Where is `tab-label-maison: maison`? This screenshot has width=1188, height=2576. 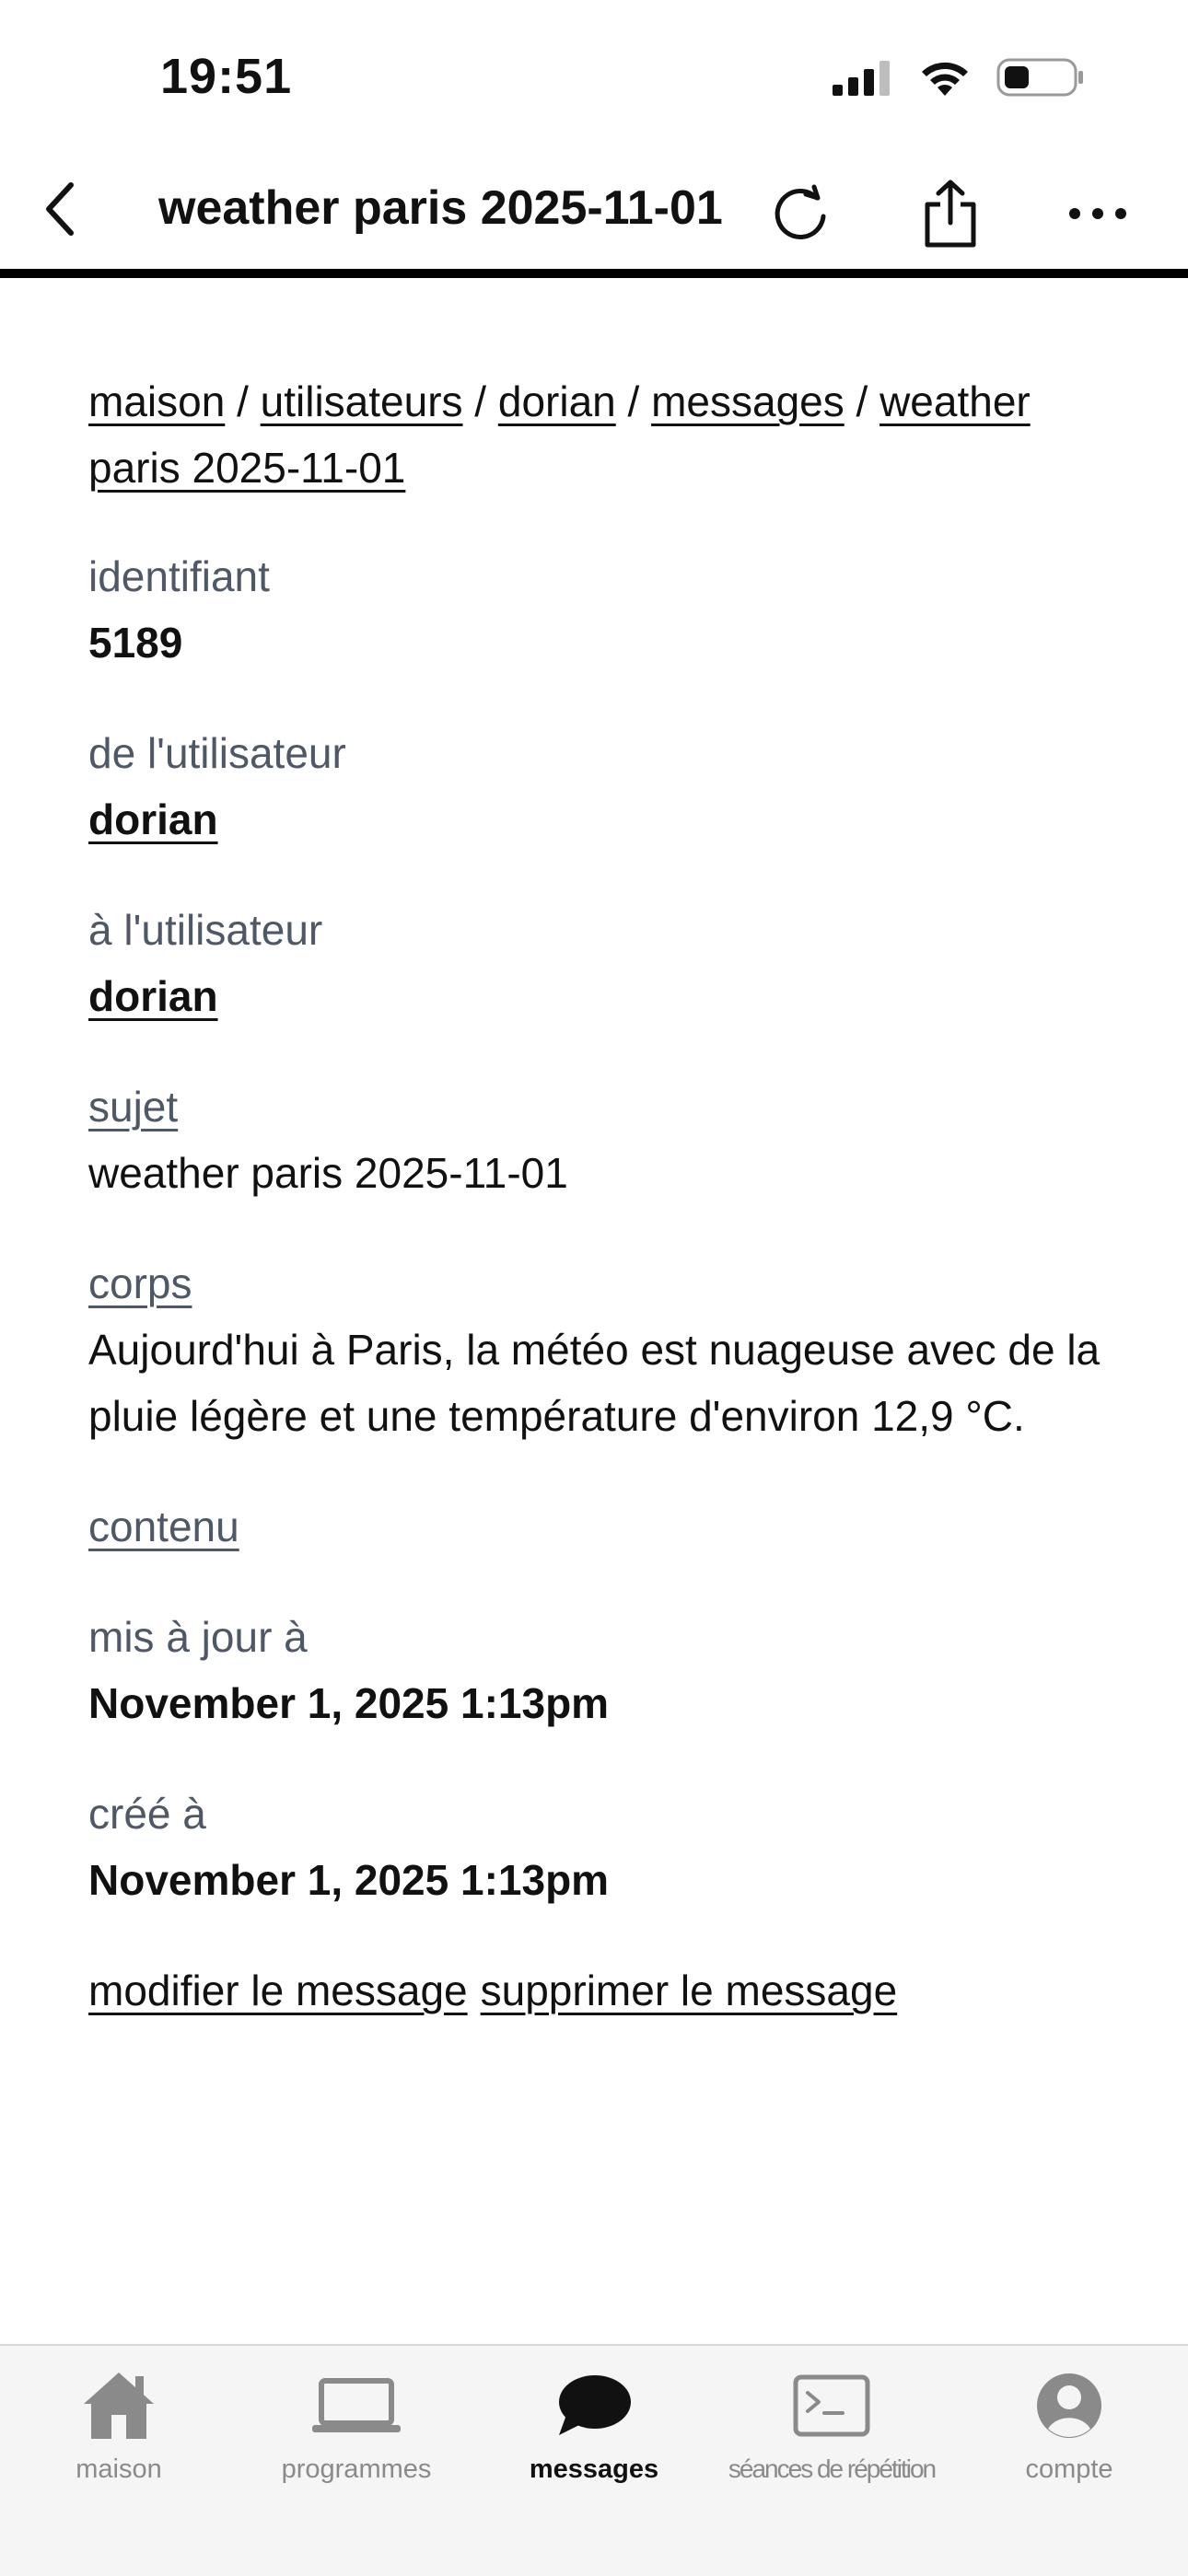
tab-label-maison: maison is located at coordinates (119, 2469).